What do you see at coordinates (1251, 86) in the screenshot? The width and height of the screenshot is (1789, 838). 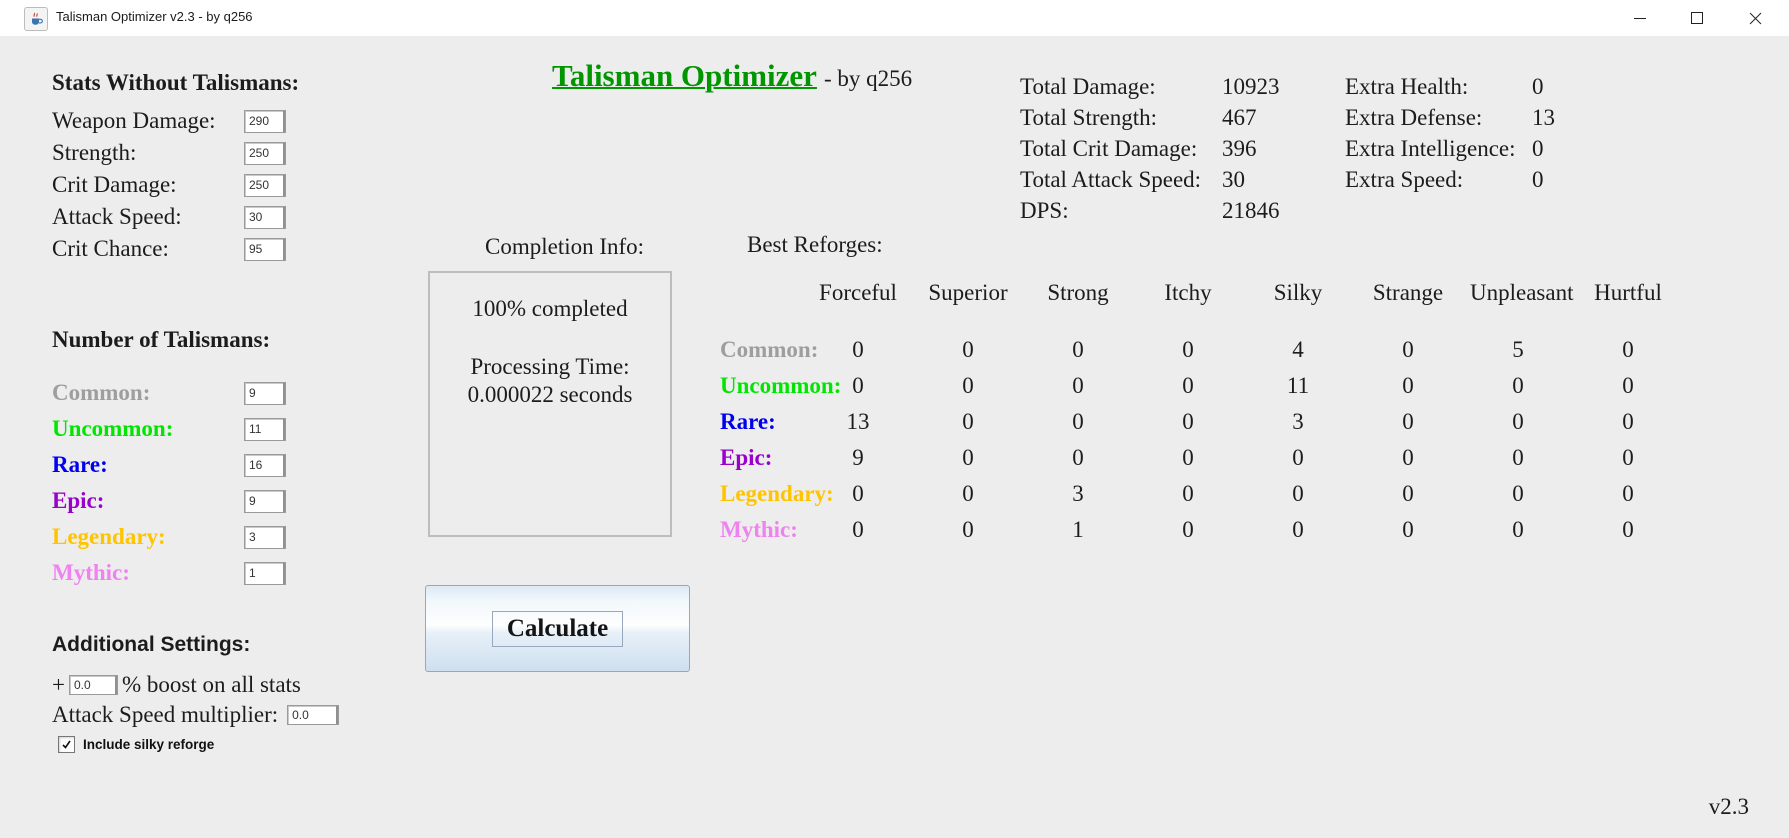 I see `total-damage-value: 10923` at bounding box center [1251, 86].